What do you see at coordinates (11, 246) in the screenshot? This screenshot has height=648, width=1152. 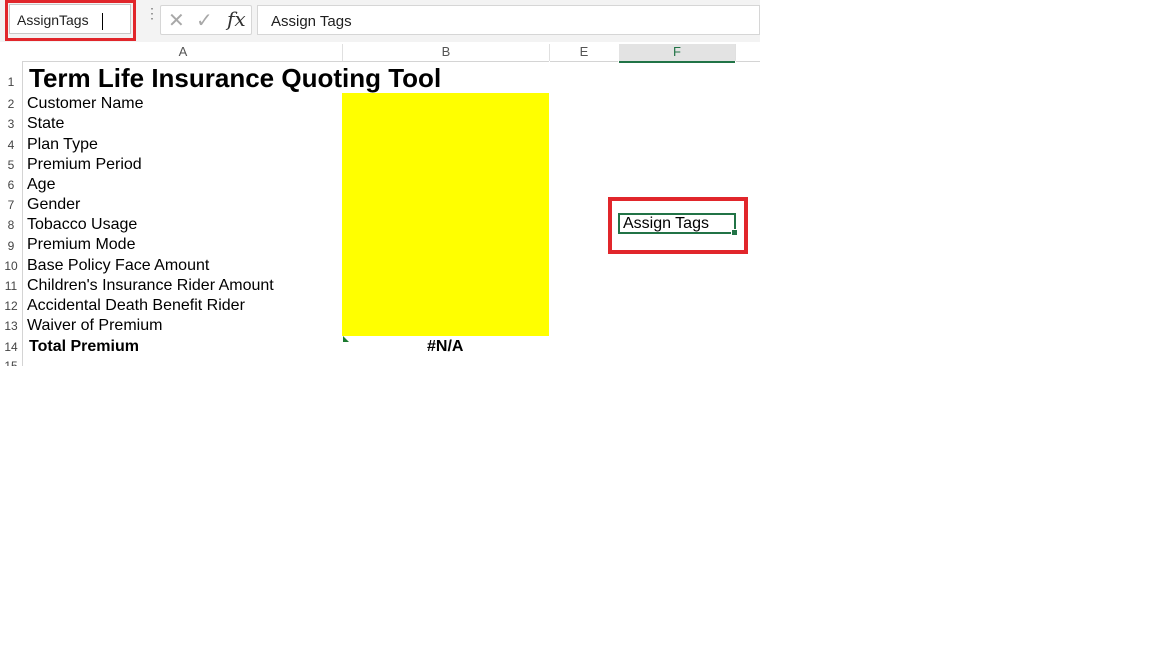 I see `row-header: 9` at bounding box center [11, 246].